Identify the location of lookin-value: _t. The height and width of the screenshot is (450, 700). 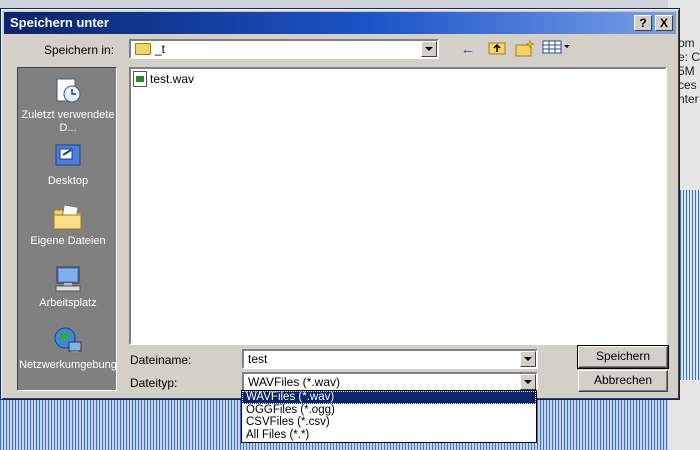
(160, 49).